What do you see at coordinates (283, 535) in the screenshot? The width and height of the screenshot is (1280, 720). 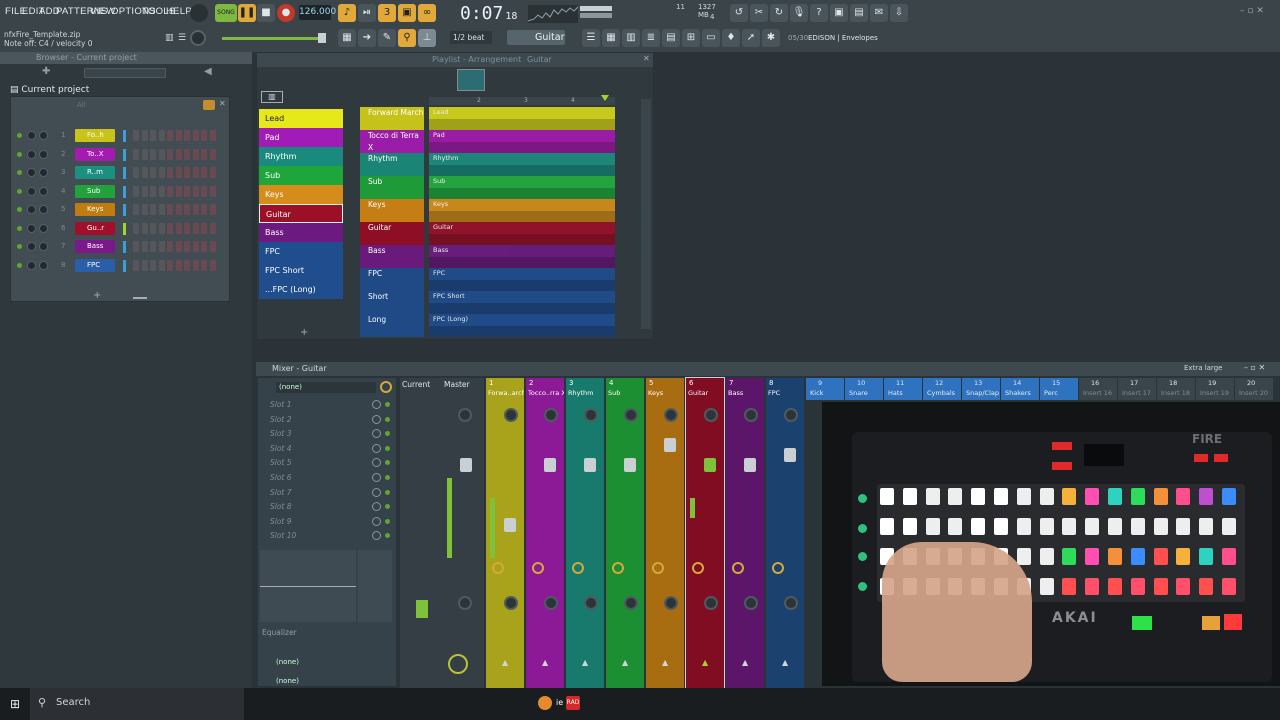 I see `fx-slot: Slot 10` at bounding box center [283, 535].